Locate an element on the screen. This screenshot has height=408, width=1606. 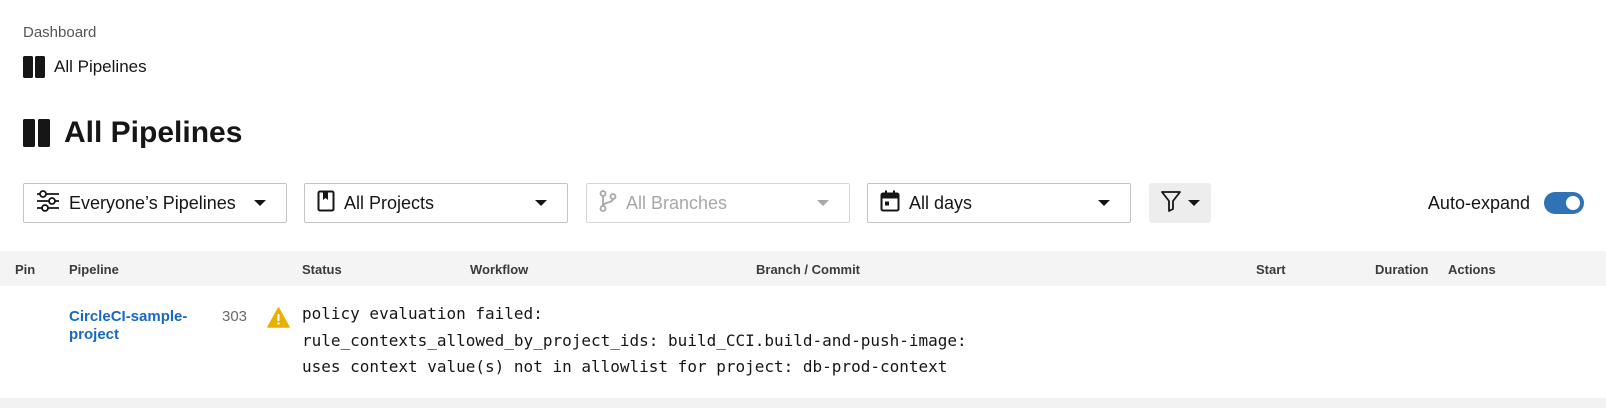
column-header-actions: Actions is located at coordinates (1472, 269).